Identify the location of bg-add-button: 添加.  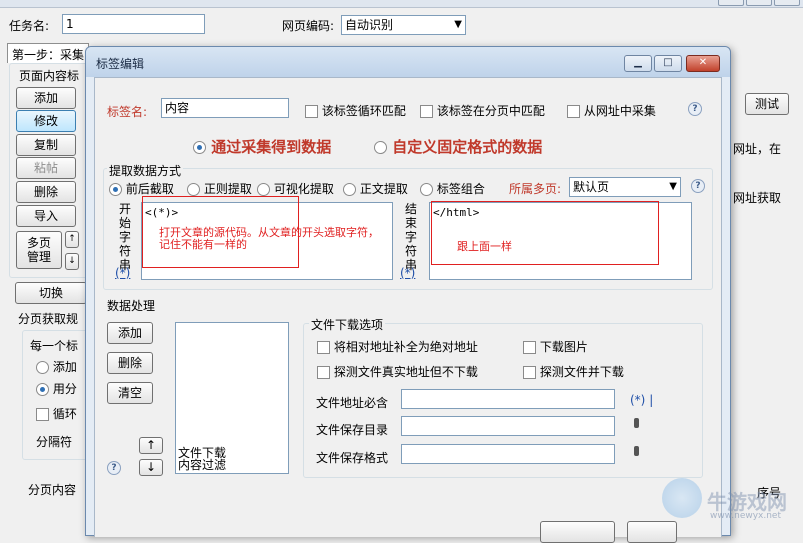
(46, 98).